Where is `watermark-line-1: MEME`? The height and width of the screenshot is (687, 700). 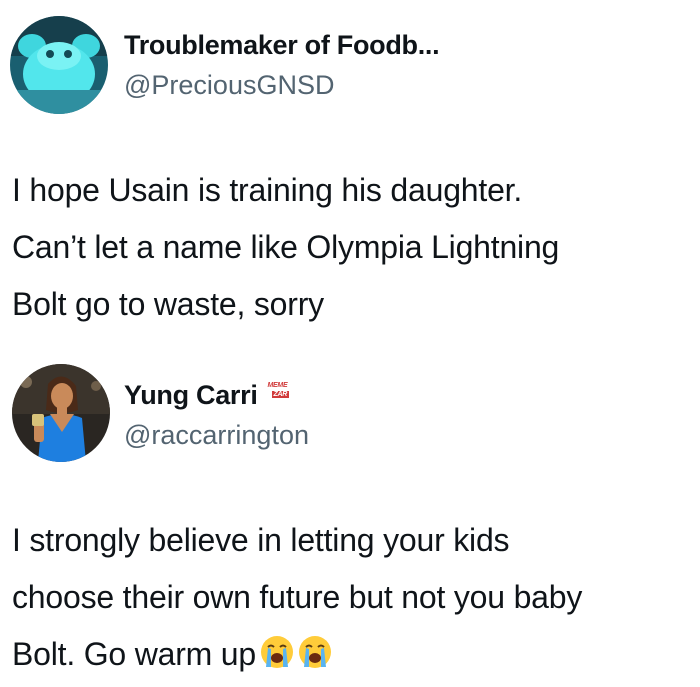
watermark-line-1: MEME is located at coordinates (277, 385).